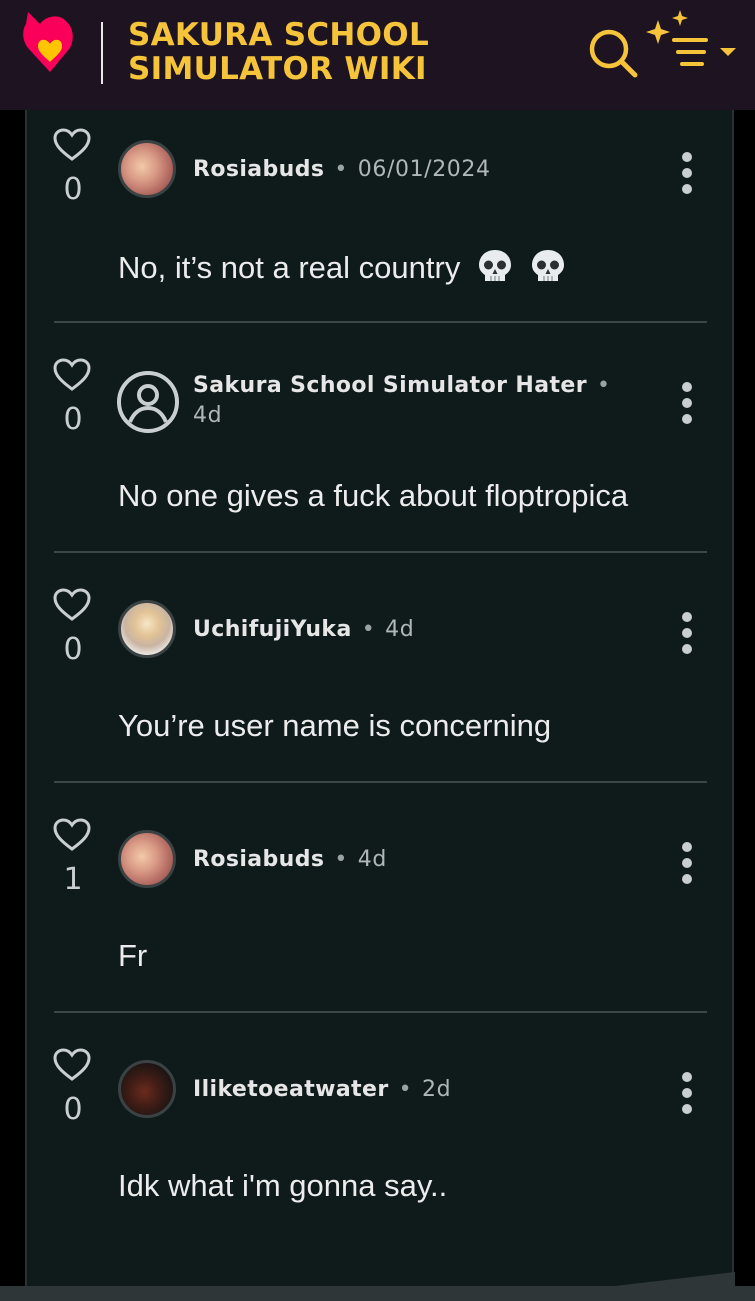 Image resolution: width=755 pixels, height=1301 pixels. I want to click on site-header: SAKURA SCHOOL SIMULATOR WIKI, so click(377, 55).